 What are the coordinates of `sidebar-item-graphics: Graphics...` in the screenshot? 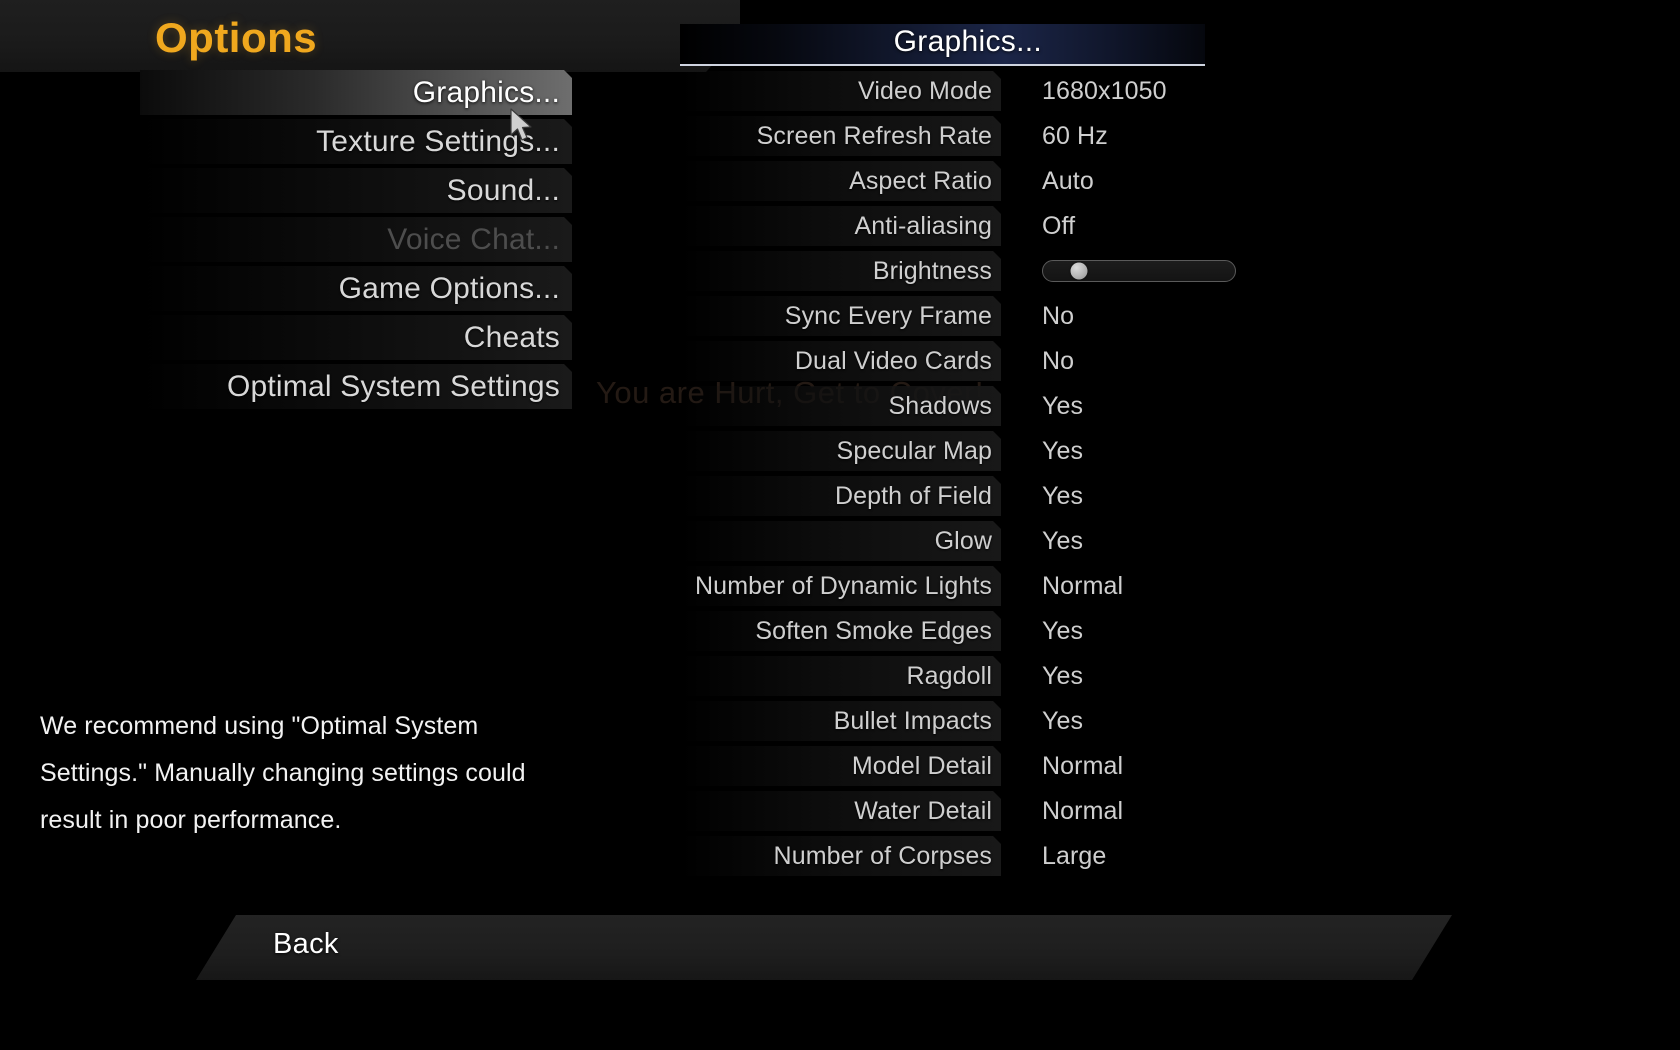 It's located at (356, 92).